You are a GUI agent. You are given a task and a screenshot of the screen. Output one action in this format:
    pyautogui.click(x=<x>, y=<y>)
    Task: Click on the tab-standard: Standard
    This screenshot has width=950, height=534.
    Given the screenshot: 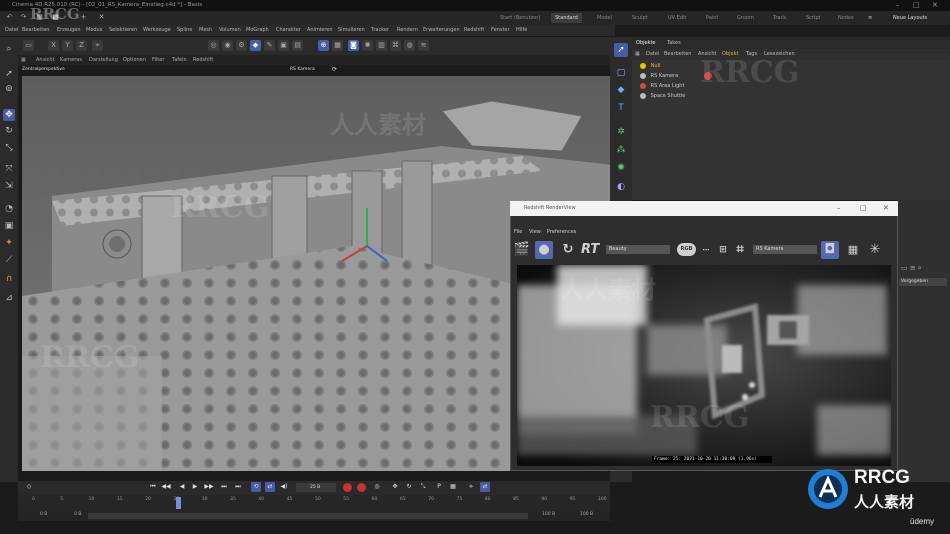 What is the action you would take?
    pyautogui.click(x=566, y=18)
    